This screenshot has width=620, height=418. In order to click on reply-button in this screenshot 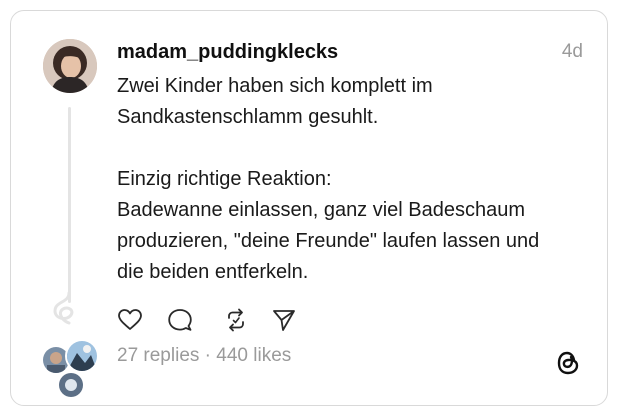, I will do `click(180, 320)`.